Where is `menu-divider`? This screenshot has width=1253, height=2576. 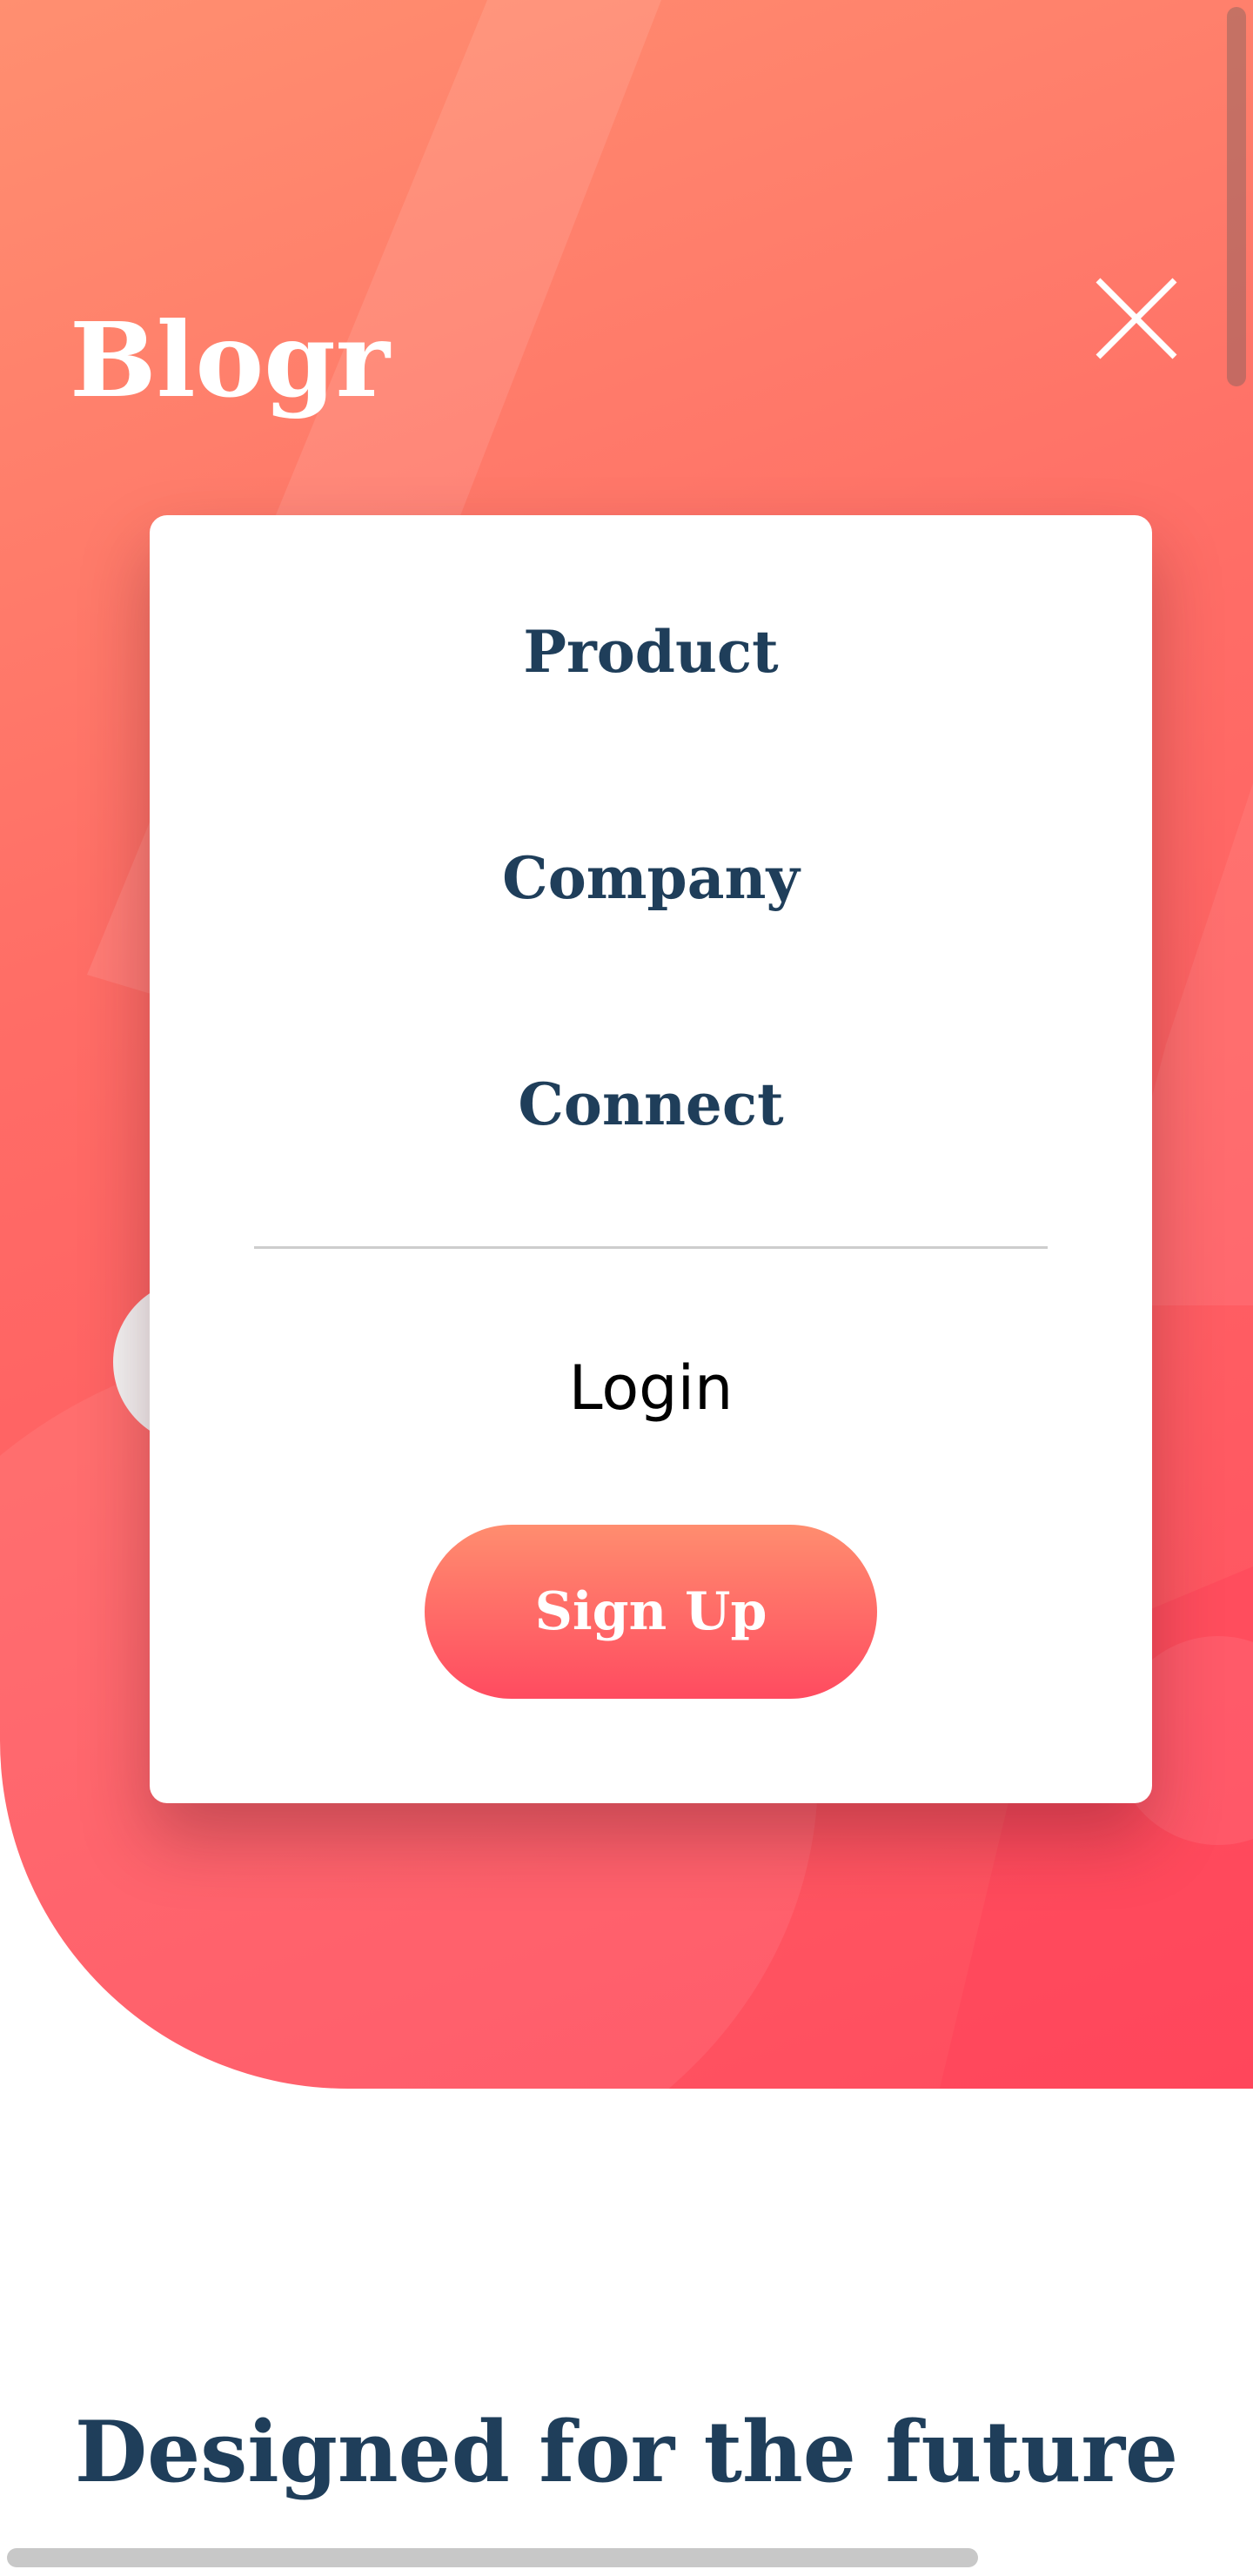
menu-divider is located at coordinates (651, 1247).